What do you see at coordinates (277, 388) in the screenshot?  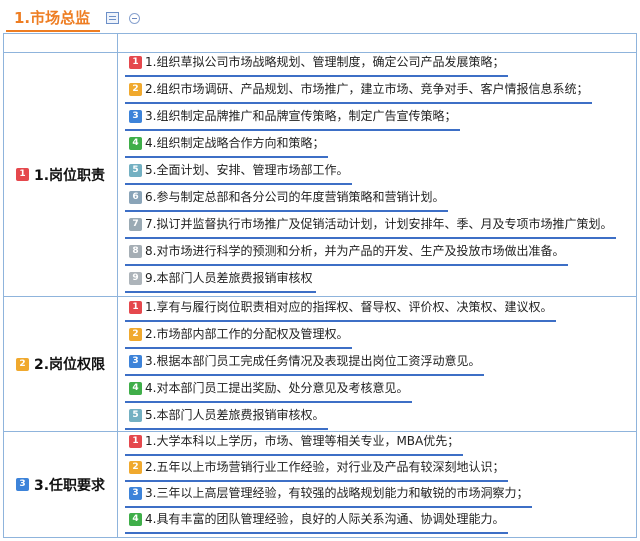 I see `item-text: 4.对本部门员工提出奖励、处分意见及考核意见。` at bounding box center [277, 388].